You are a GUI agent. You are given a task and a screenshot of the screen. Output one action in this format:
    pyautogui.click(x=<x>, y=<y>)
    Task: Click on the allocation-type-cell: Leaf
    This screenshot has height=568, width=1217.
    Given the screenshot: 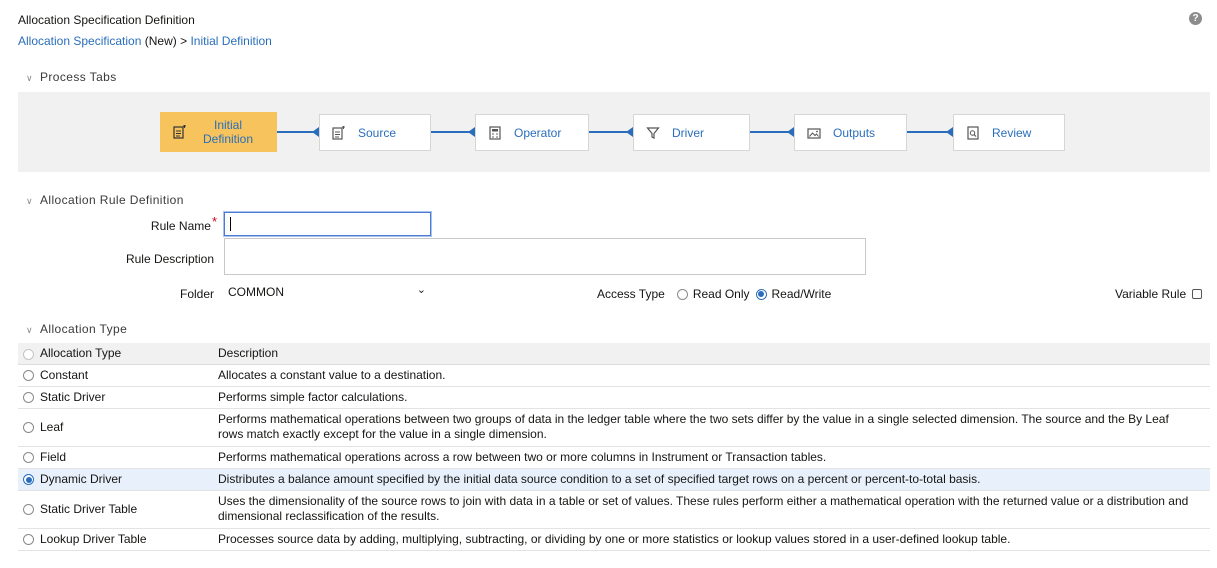 What is the action you would take?
    pyautogui.click(x=125, y=427)
    